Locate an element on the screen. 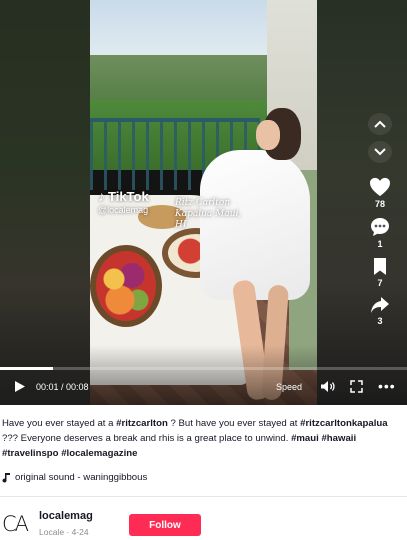 The height and width of the screenshot is (540, 407). next-video-button is located at coordinates (380, 152).